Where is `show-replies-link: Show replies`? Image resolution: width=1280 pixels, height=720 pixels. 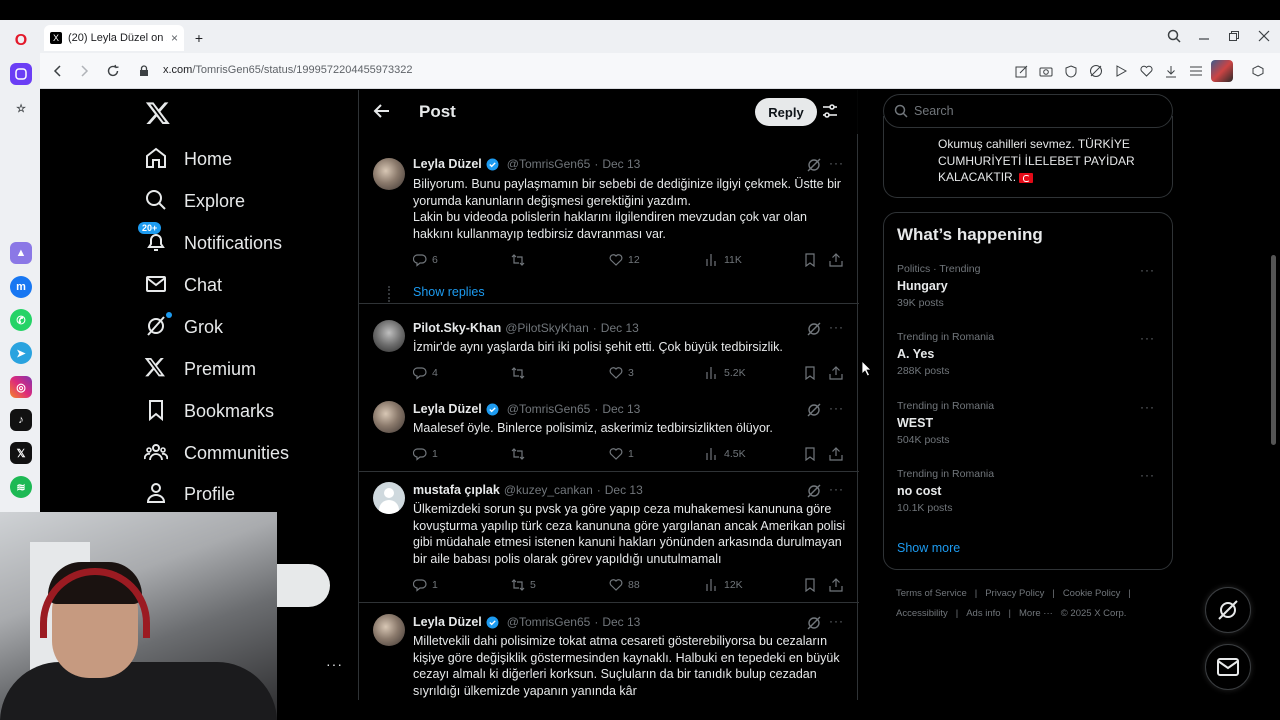 show-replies-link: Show replies is located at coordinates (449, 292).